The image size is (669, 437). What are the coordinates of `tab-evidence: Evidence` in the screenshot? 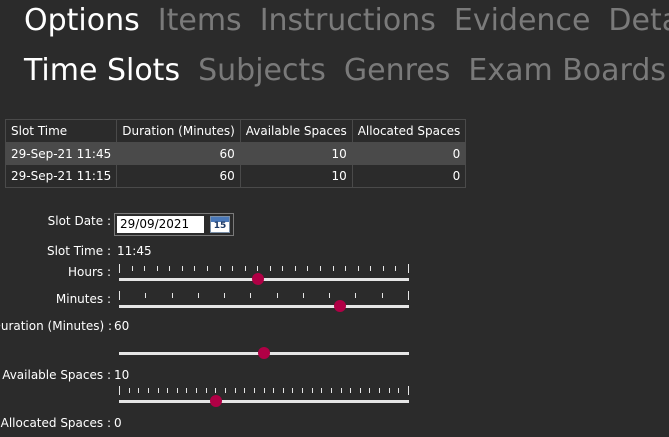 It's located at (522, 21).